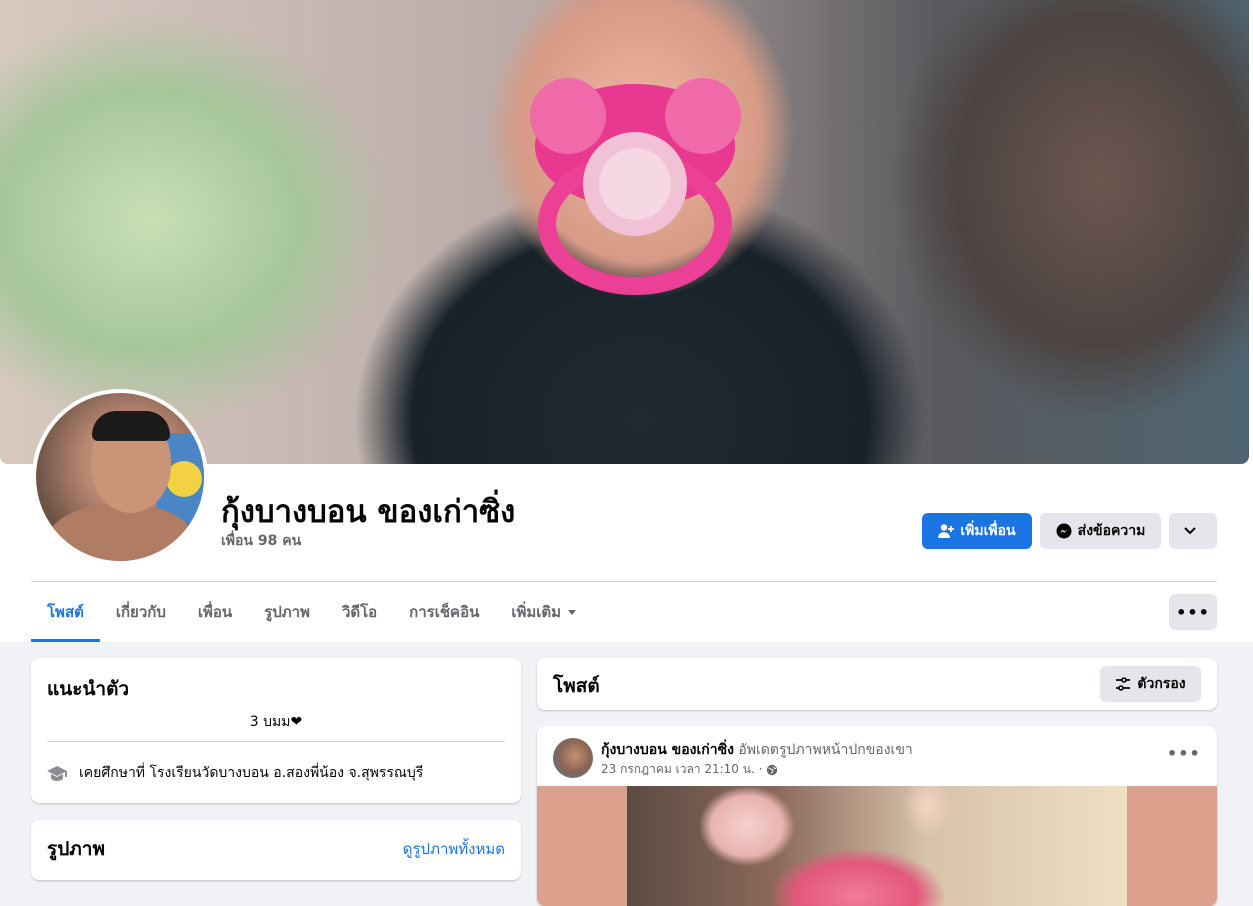 The image size is (1253, 906). What do you see at coordinates (988, 530) in the screenshot?
I see `add-friend-label: เพิ่มเพื่อน` at bounding box center [988, 530].